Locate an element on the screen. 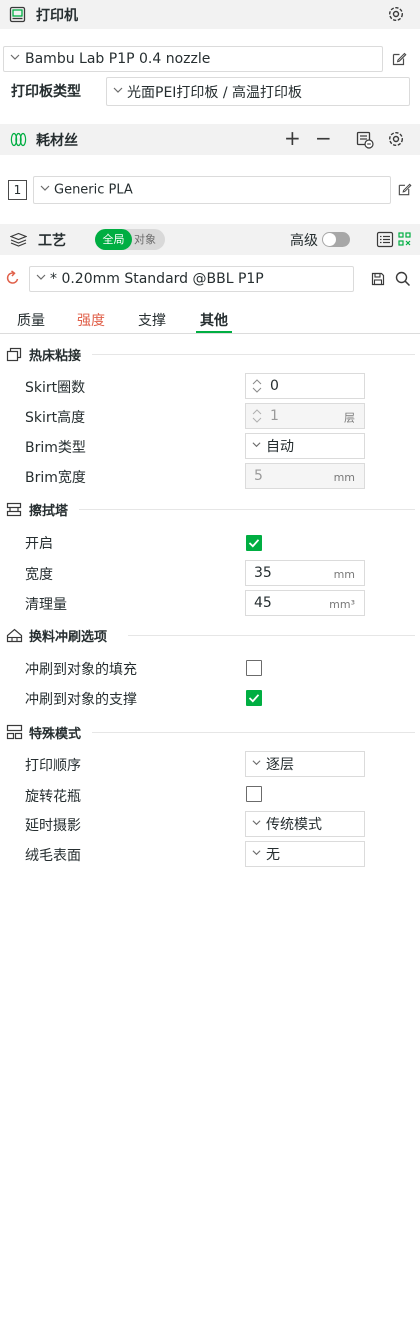  skirt-height-value: 1 is located at coordinates (274, 416).